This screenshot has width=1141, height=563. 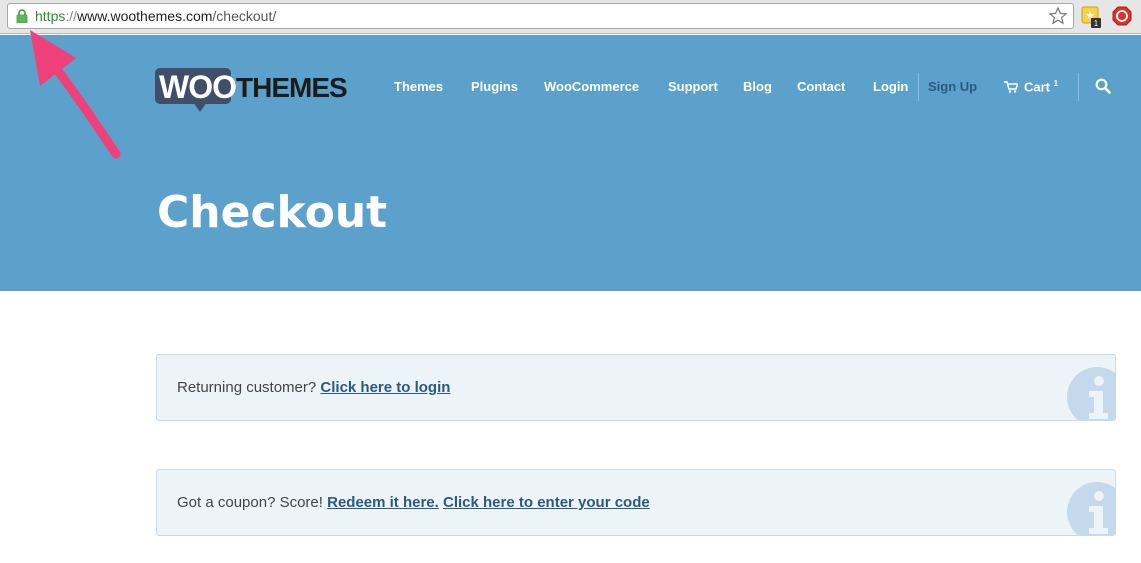 What do you see at coordinates (252, 502) in the screenshot?
I see `coupon-notice-prefix: Got a coupon? Score!` at bounding box center [252, 502].